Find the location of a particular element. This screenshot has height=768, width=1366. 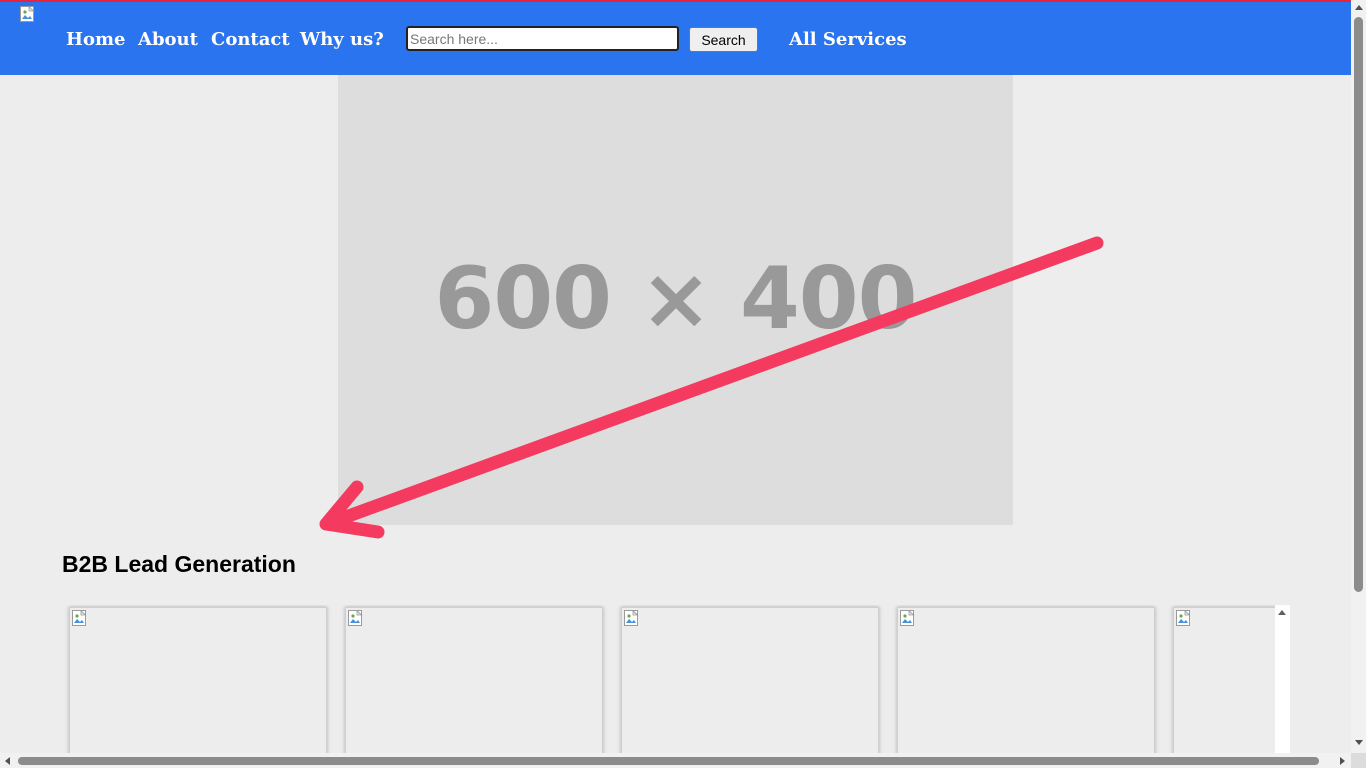

nav-link-contact: Contact is located at coordinates (250, 39).